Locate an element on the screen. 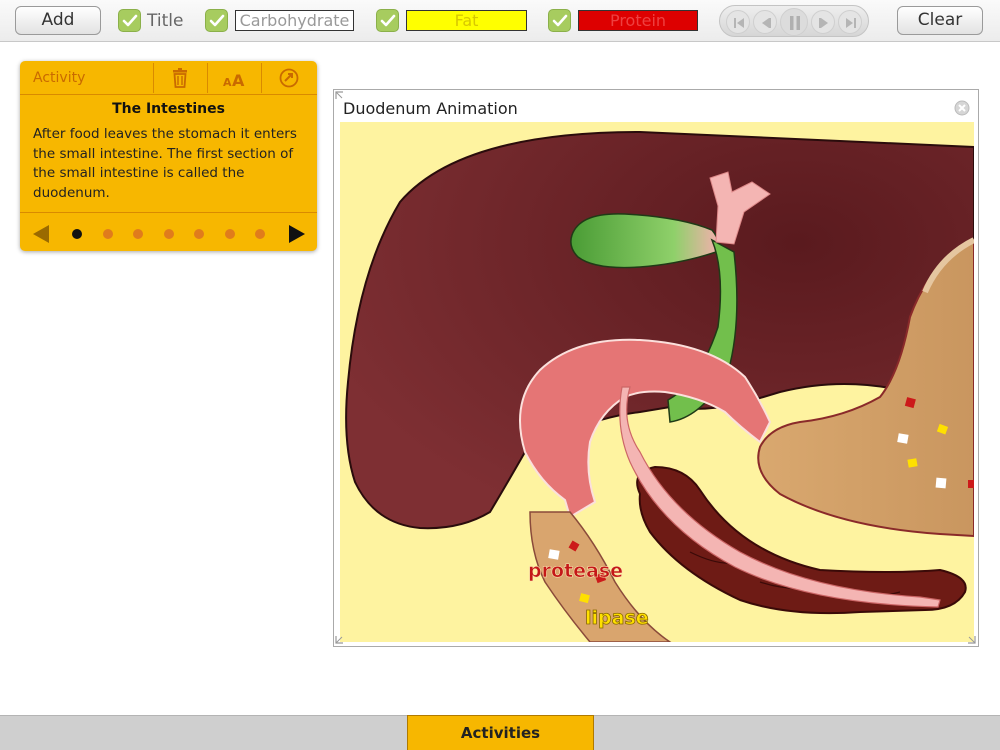 The height and width of the screenshot is (750, 1000). clear-button: Clear is located at coordinates (940, 20).